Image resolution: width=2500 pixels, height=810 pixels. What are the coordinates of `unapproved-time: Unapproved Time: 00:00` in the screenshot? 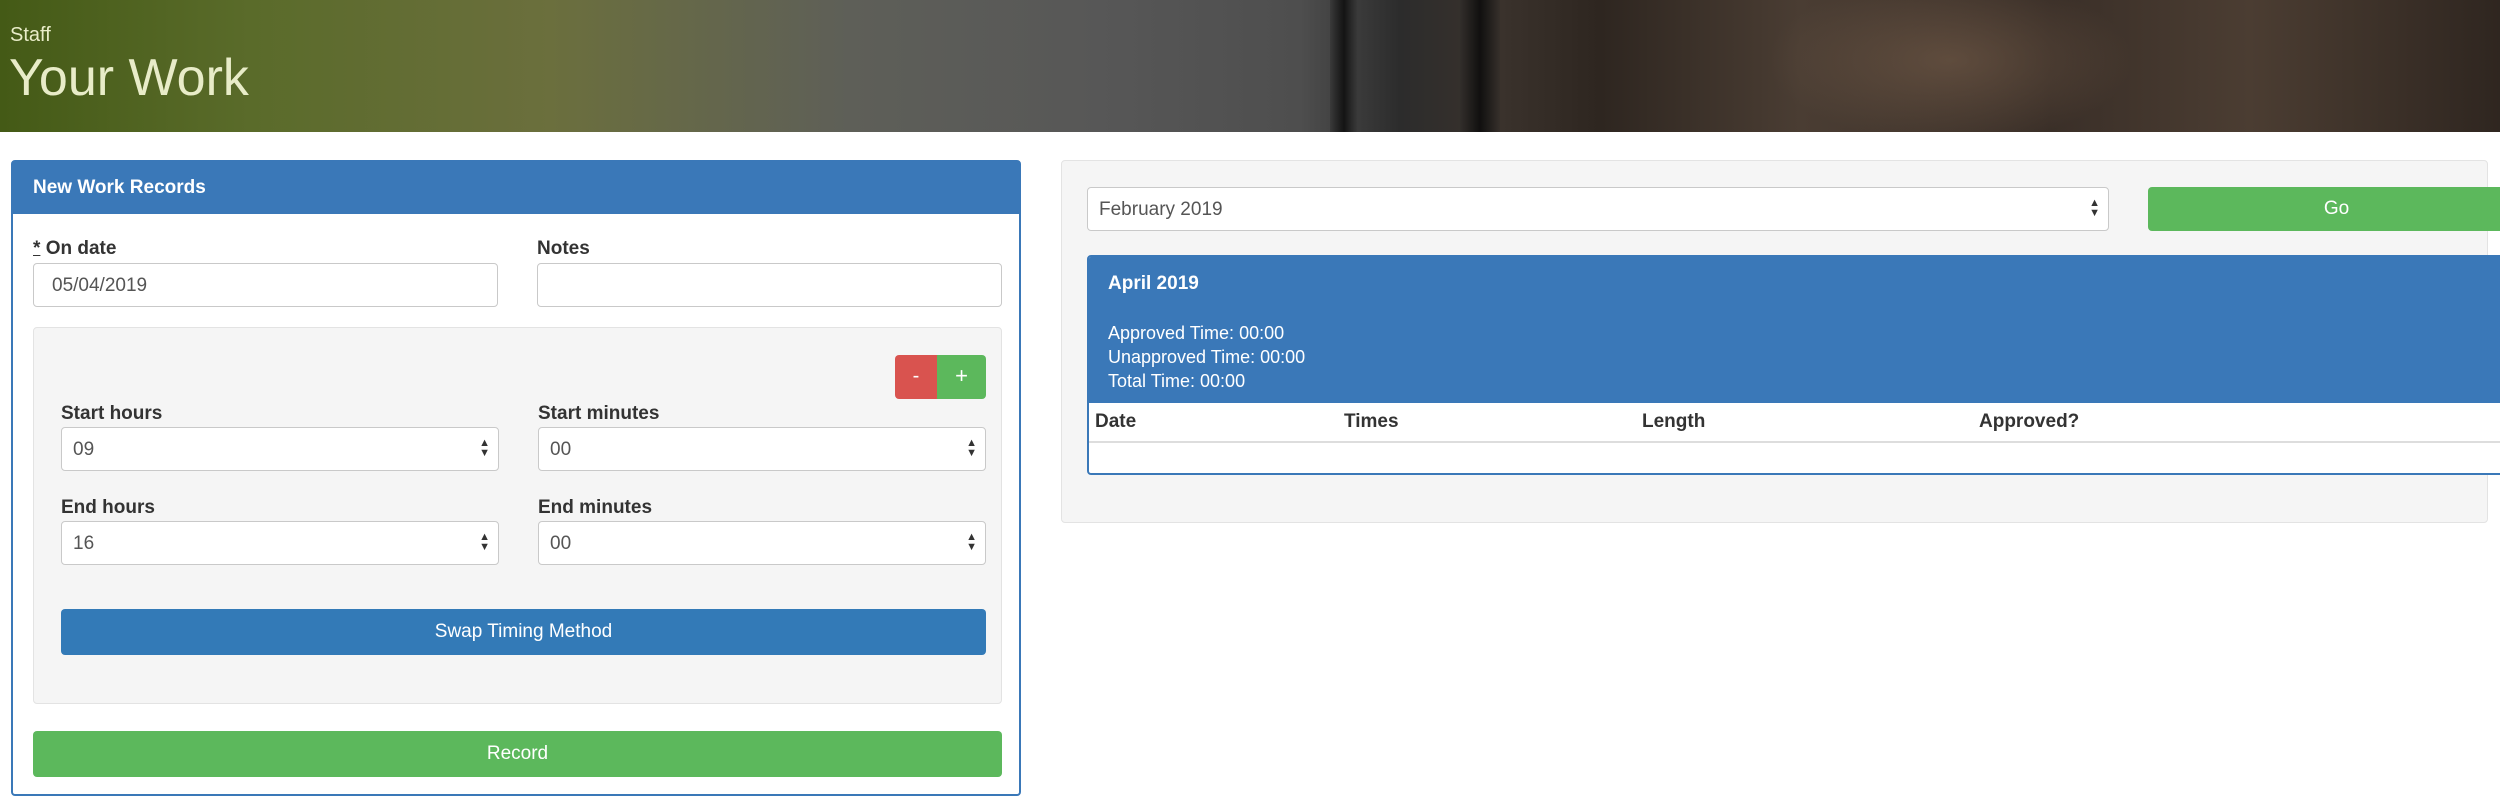 It's located at (1207, 357).